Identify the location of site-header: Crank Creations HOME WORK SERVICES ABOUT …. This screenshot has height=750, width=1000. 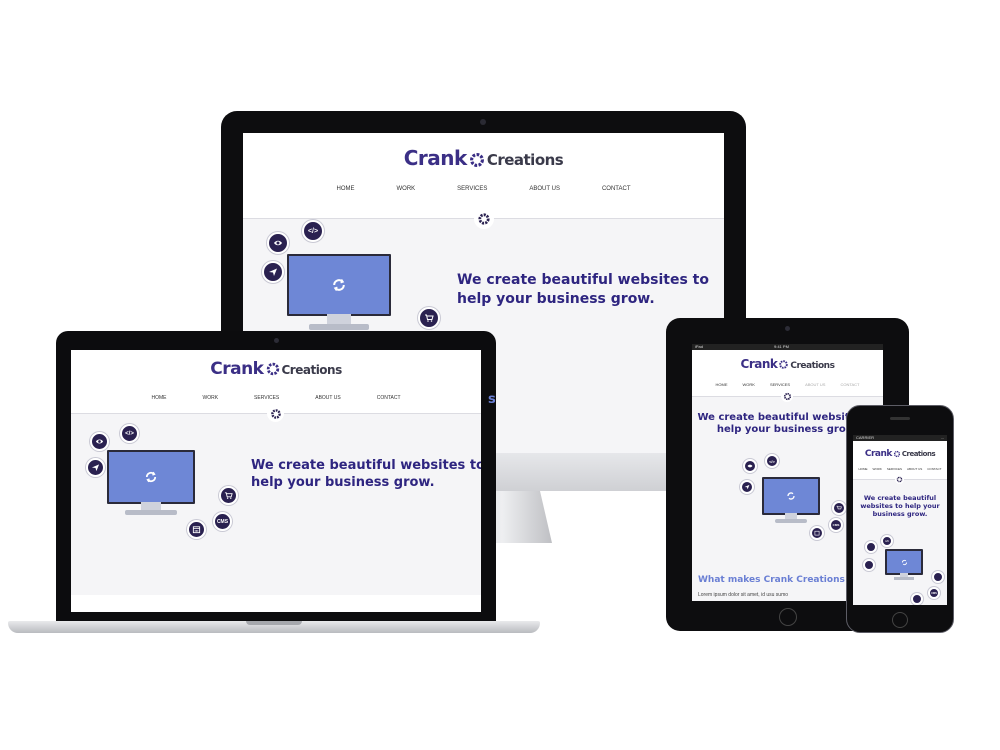
(483, 176).